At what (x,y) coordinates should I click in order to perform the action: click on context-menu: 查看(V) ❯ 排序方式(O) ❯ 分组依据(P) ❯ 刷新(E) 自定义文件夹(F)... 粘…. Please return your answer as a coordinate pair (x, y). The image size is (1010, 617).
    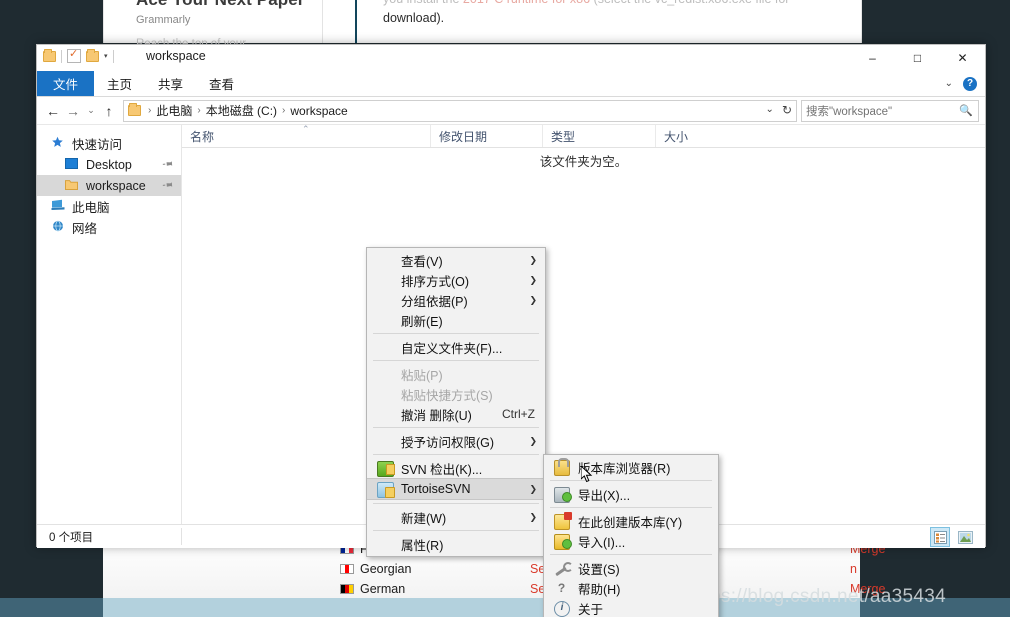
    Looking at the image, I should click on (456, 402).